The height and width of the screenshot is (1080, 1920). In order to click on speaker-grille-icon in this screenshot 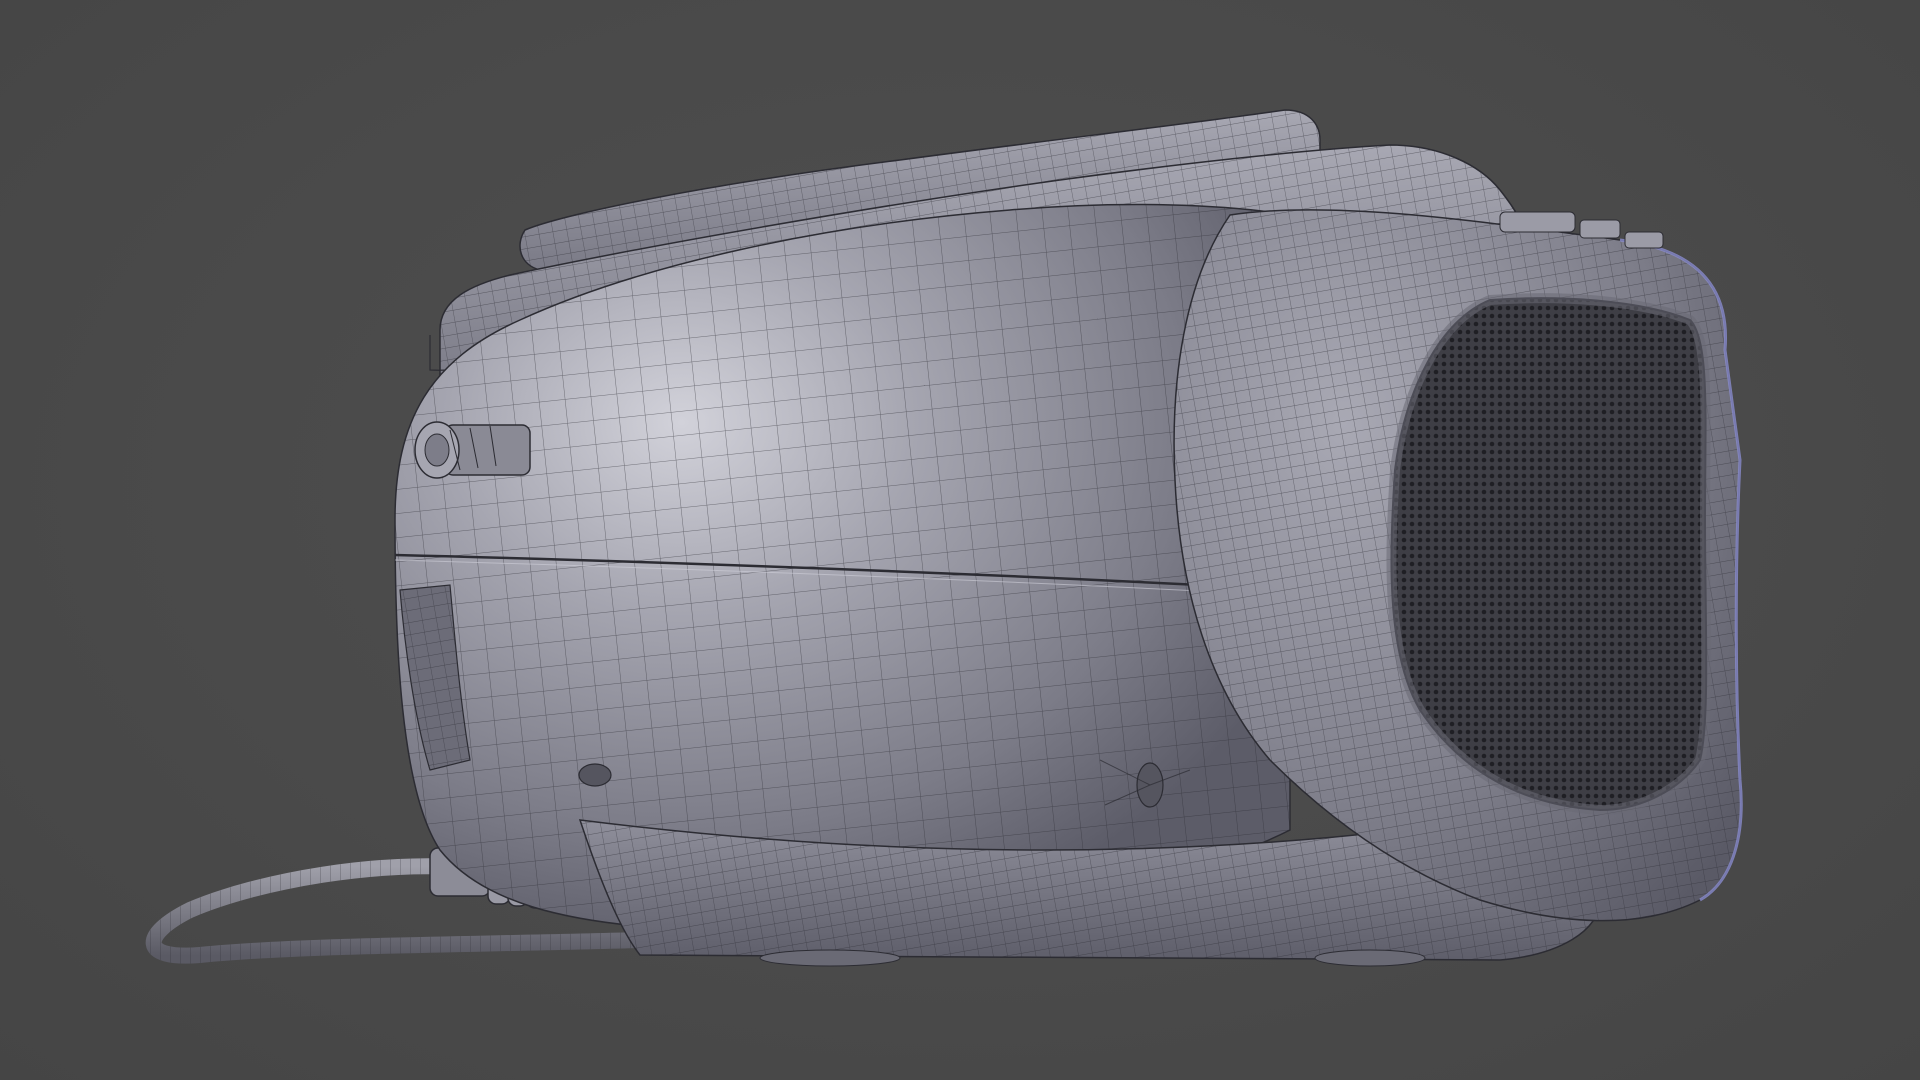, I will do `click(1549, 554)`.